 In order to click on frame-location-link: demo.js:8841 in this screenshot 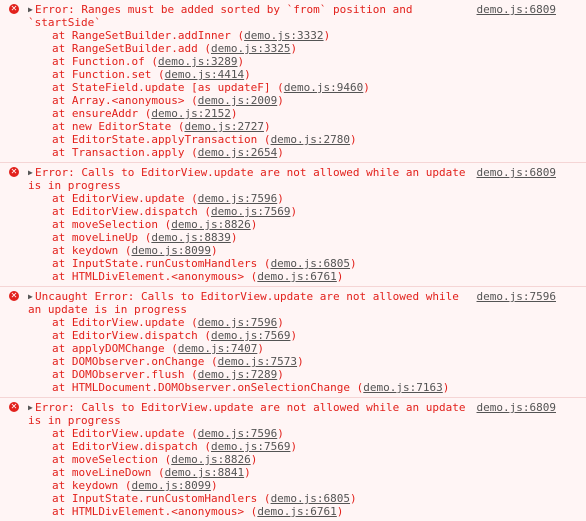, I will do `click(204, 472)`.